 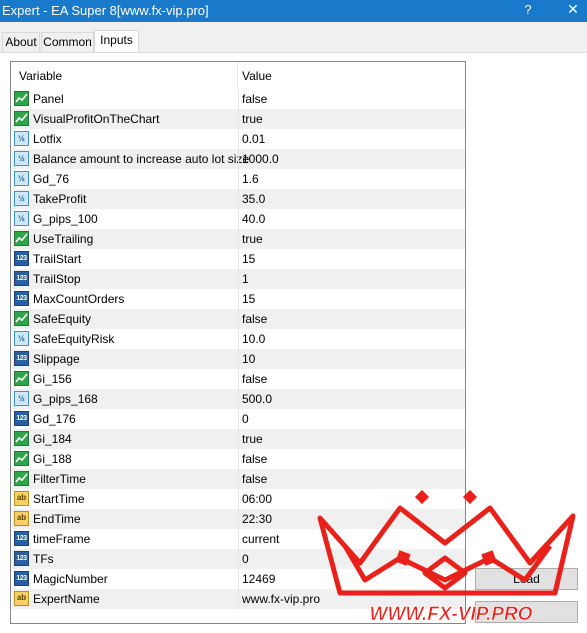 I want to click on grid-row: FilterTime false, so click(x=238, y=479).